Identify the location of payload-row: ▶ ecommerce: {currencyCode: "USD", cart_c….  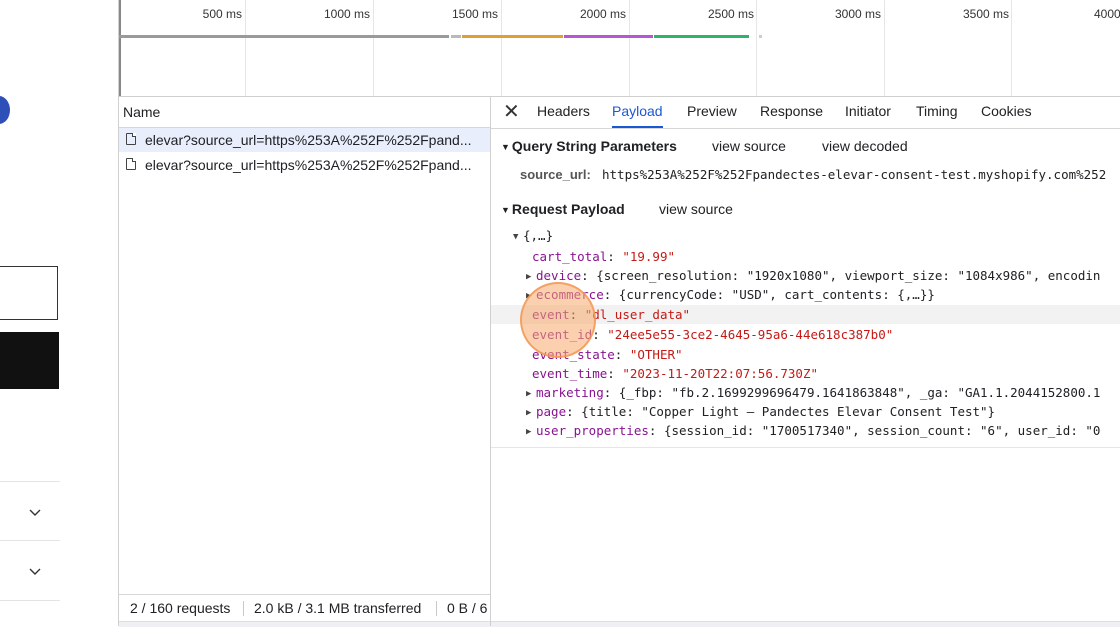
(805, 294).